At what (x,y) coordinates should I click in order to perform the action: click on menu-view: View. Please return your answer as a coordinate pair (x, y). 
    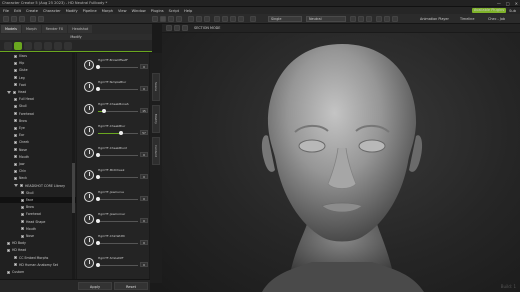
    Looking at the image, I should click on (122, 11).